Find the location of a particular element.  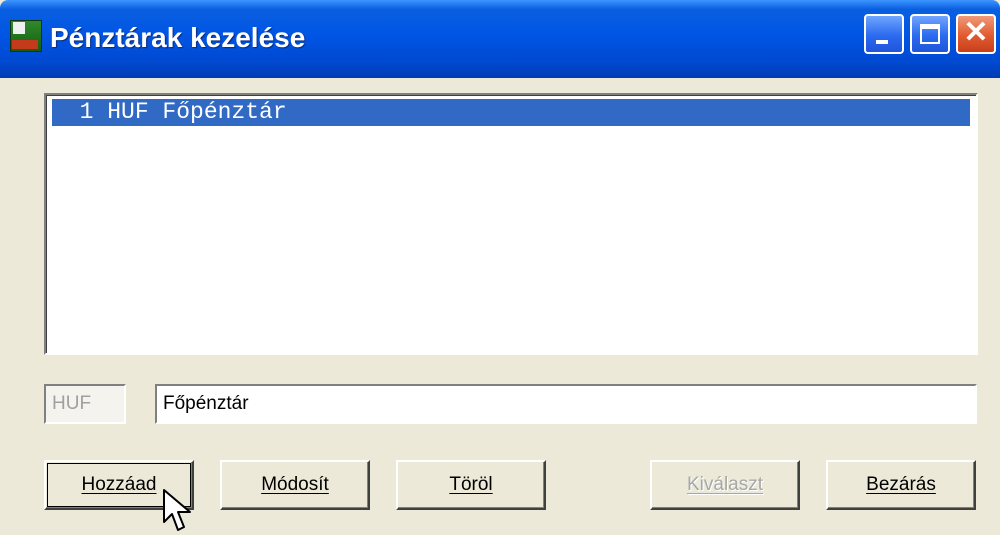

close-icon: ✕ is located at coordinates (976, 32).